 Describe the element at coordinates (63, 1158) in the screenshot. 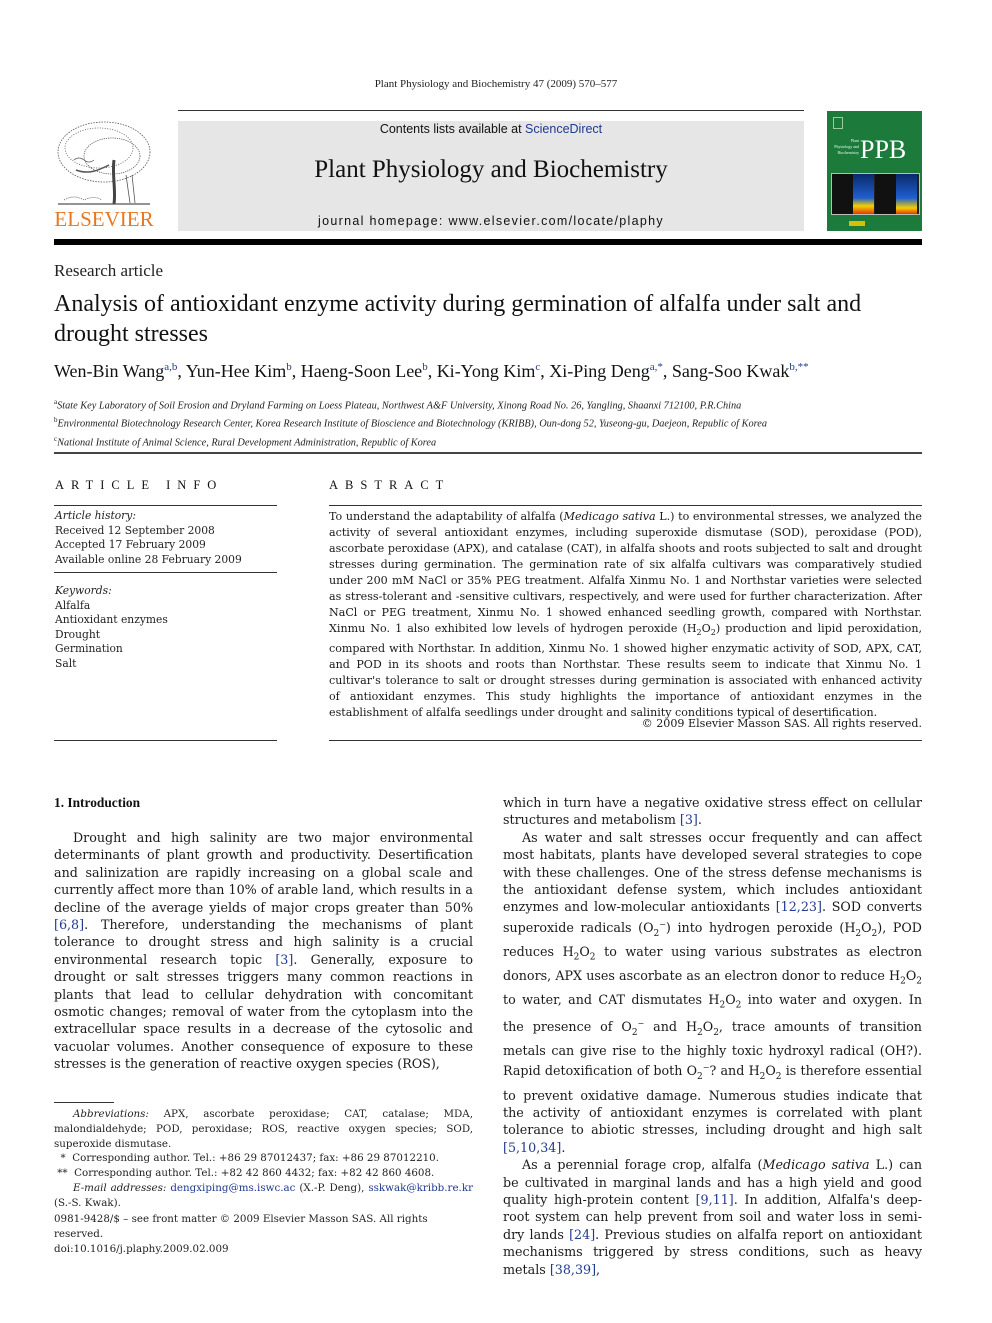

I see `footnote-mark: *` at that location.